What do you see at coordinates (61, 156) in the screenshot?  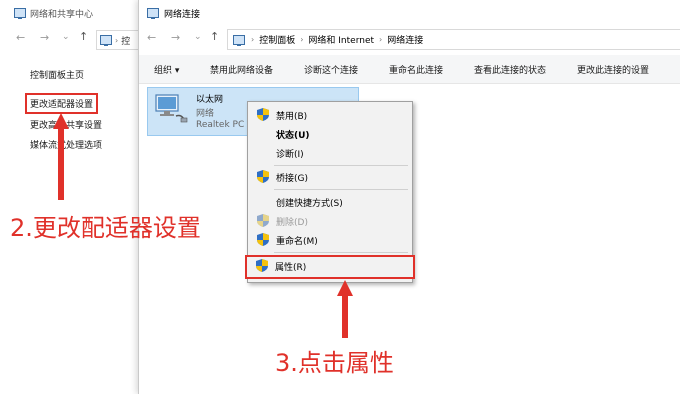 I see `arrow-to-adapter-settings` at bounding box center [61, 156].